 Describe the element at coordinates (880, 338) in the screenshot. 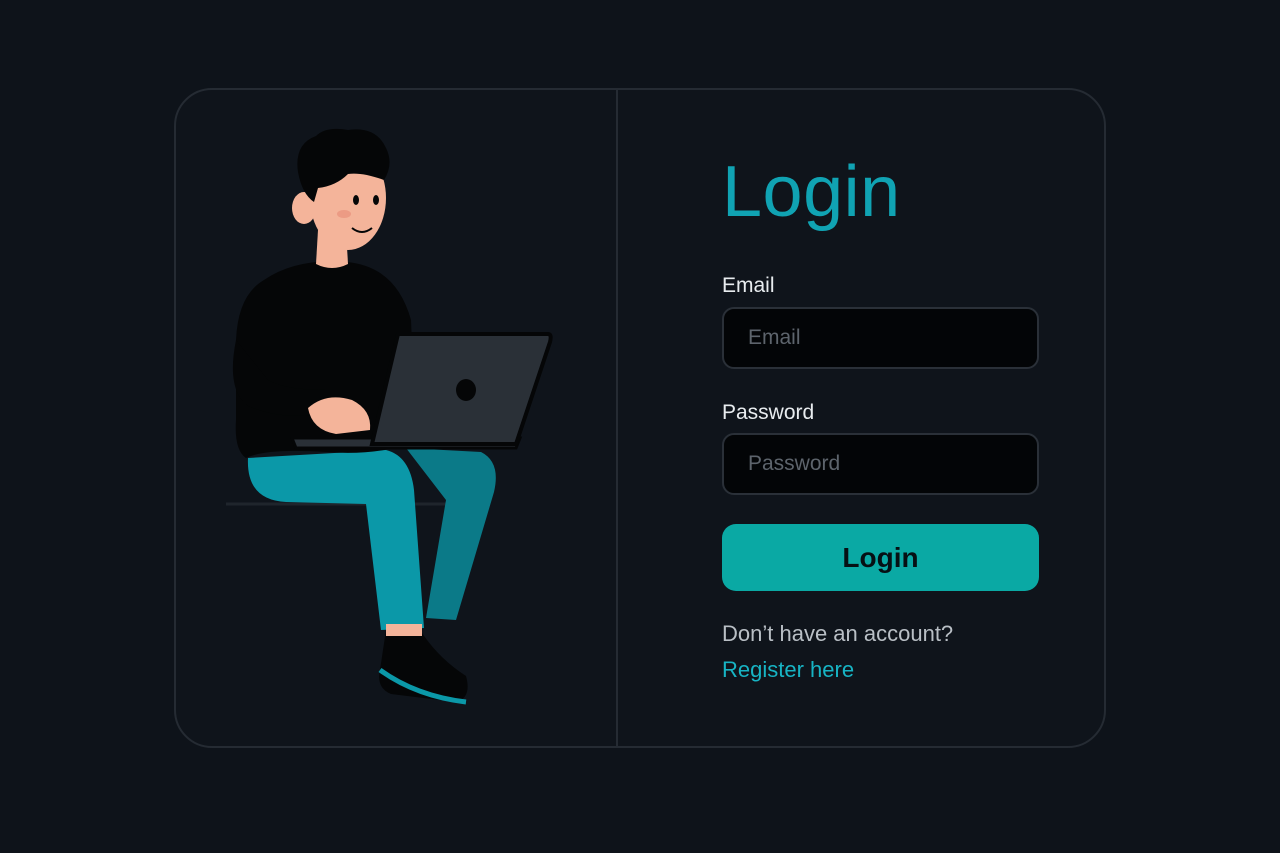

I see `email-field` at that location.